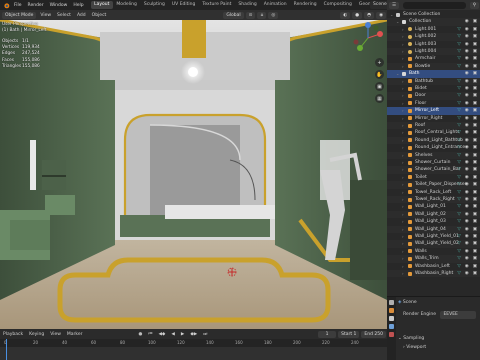  What do you see at coordinates (379, 62) in the screenshot?
I see `zoom-icon: +` at bounding box center [379, 62].